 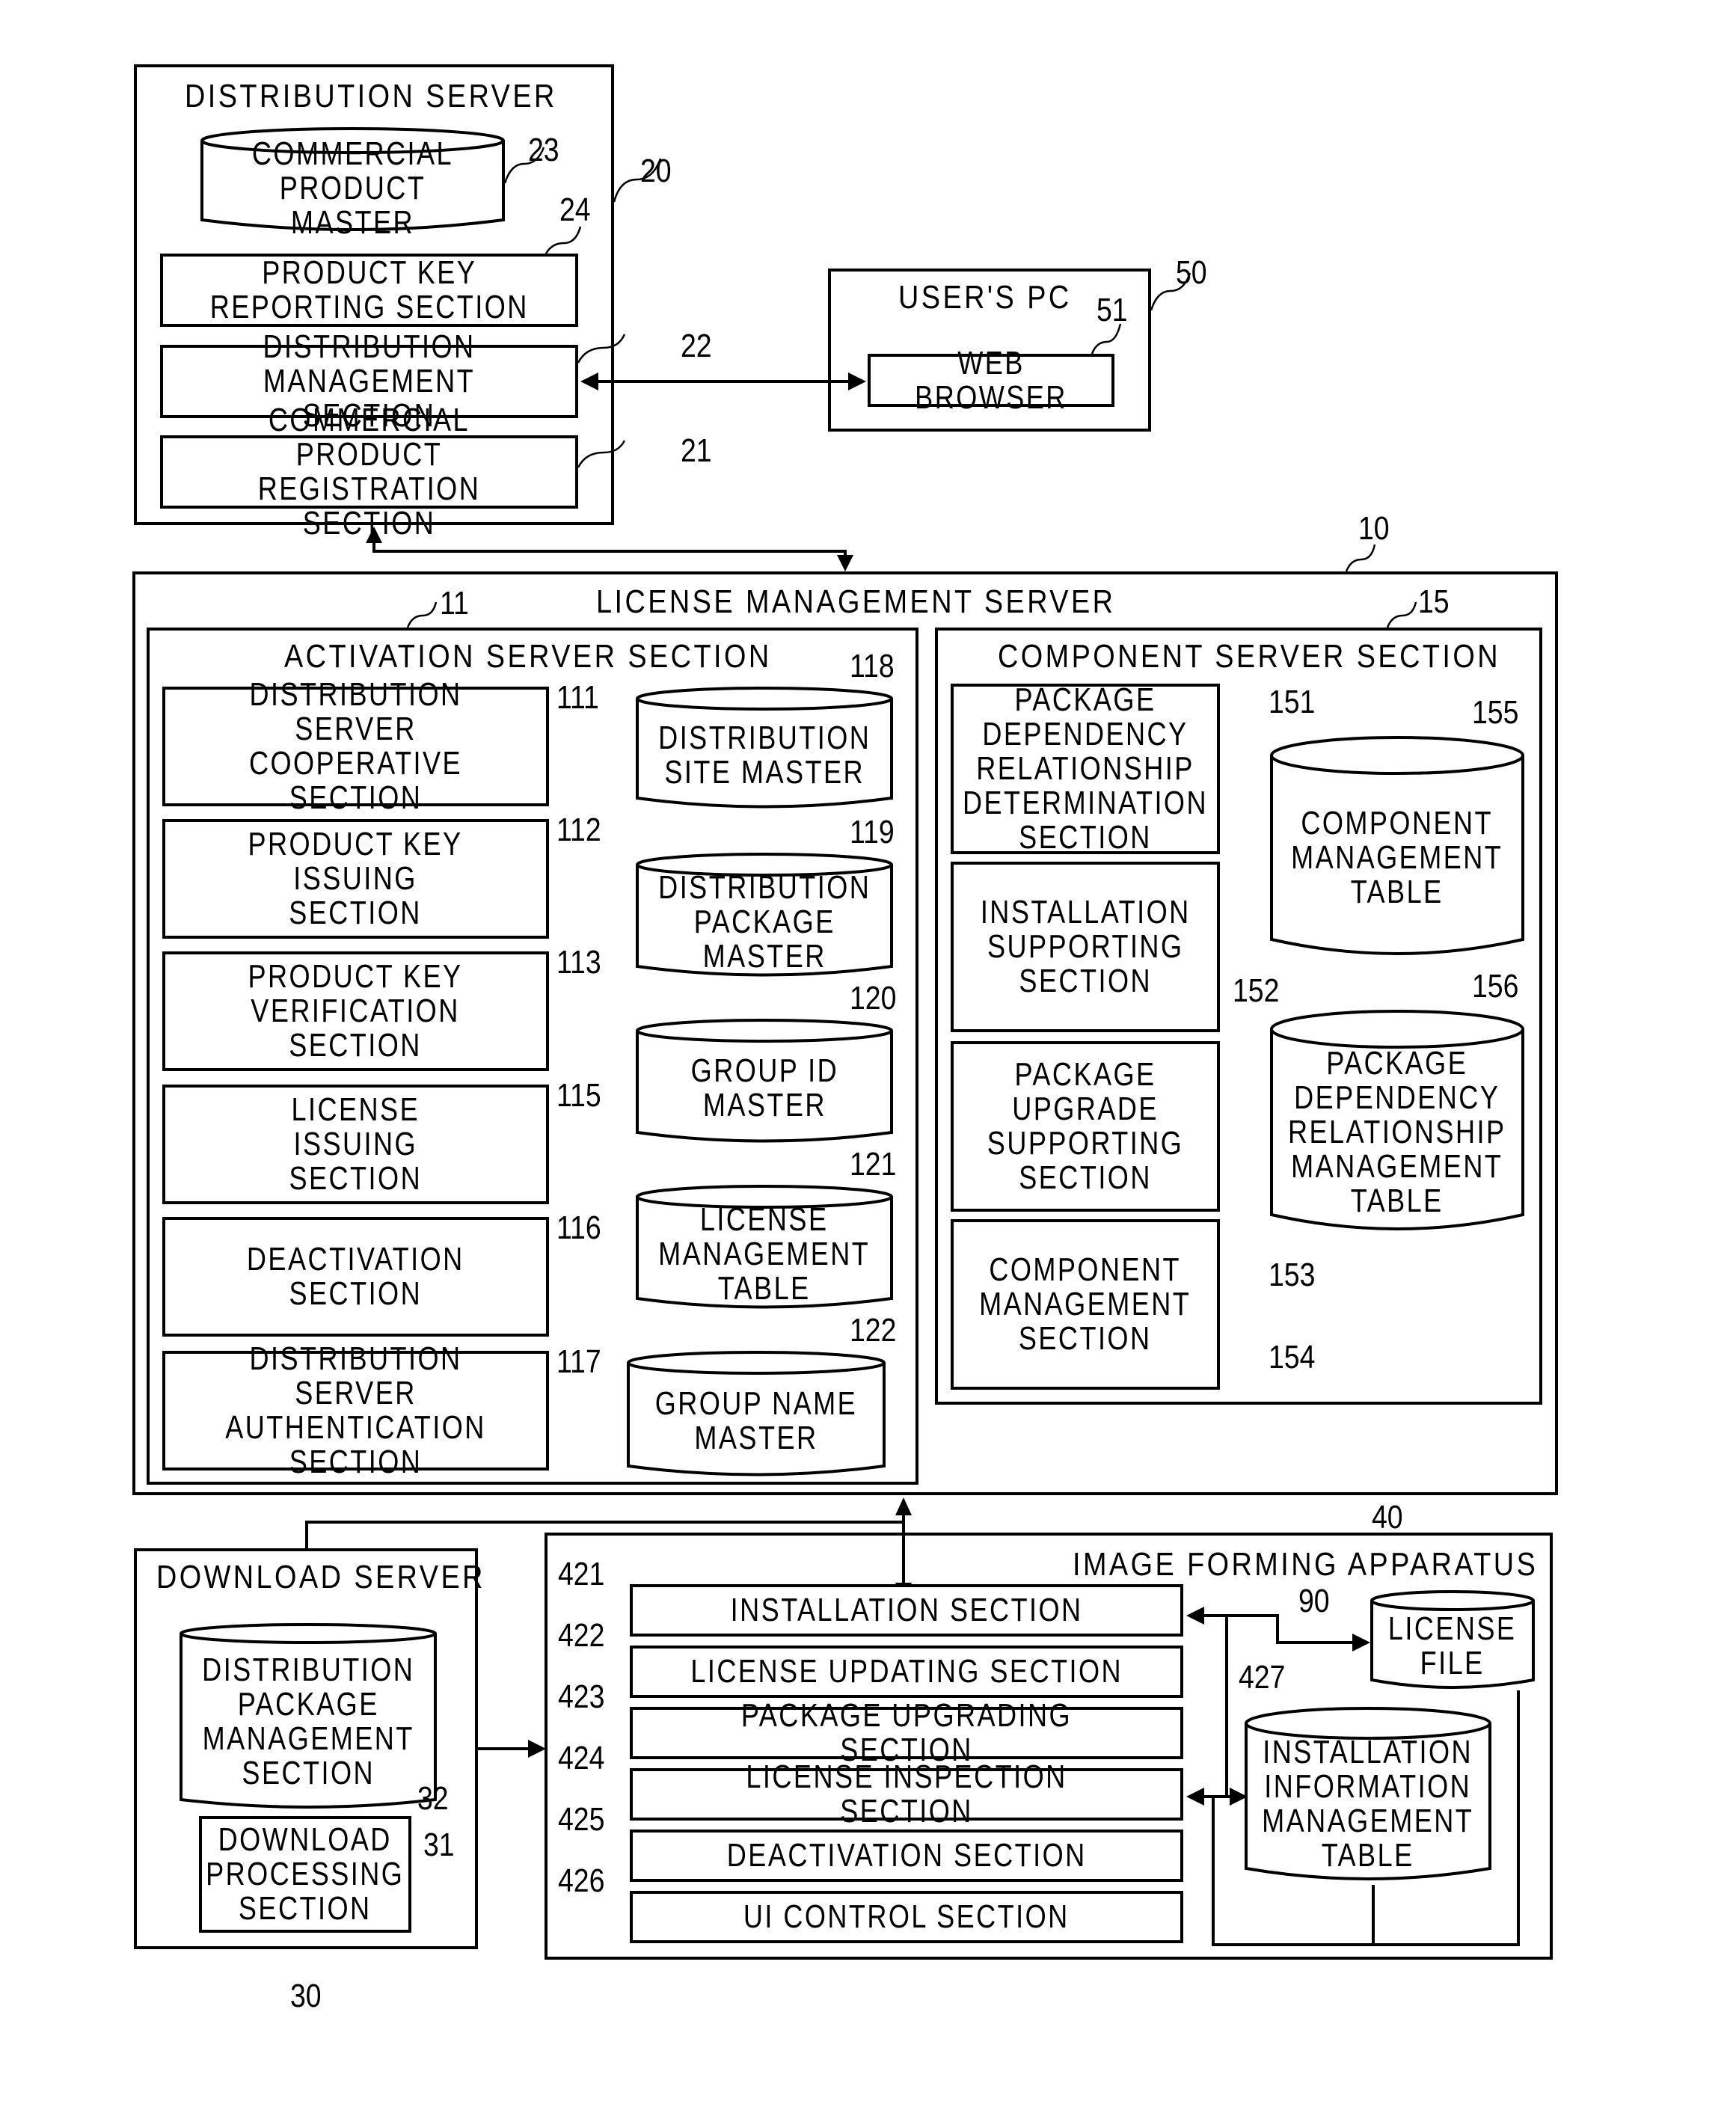 I want to click on activation-db-119: DISTRIBUTION PACKAGE MASTER, so click(x=764, y=915).